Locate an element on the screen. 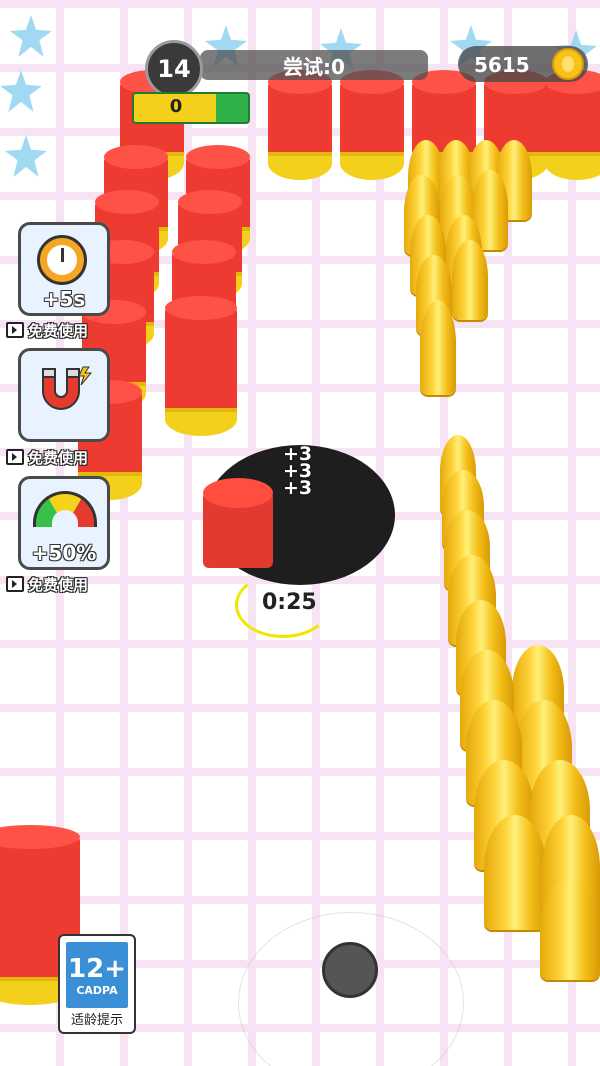  speed-boost-button: +50% is located at coordinates (64, 523).